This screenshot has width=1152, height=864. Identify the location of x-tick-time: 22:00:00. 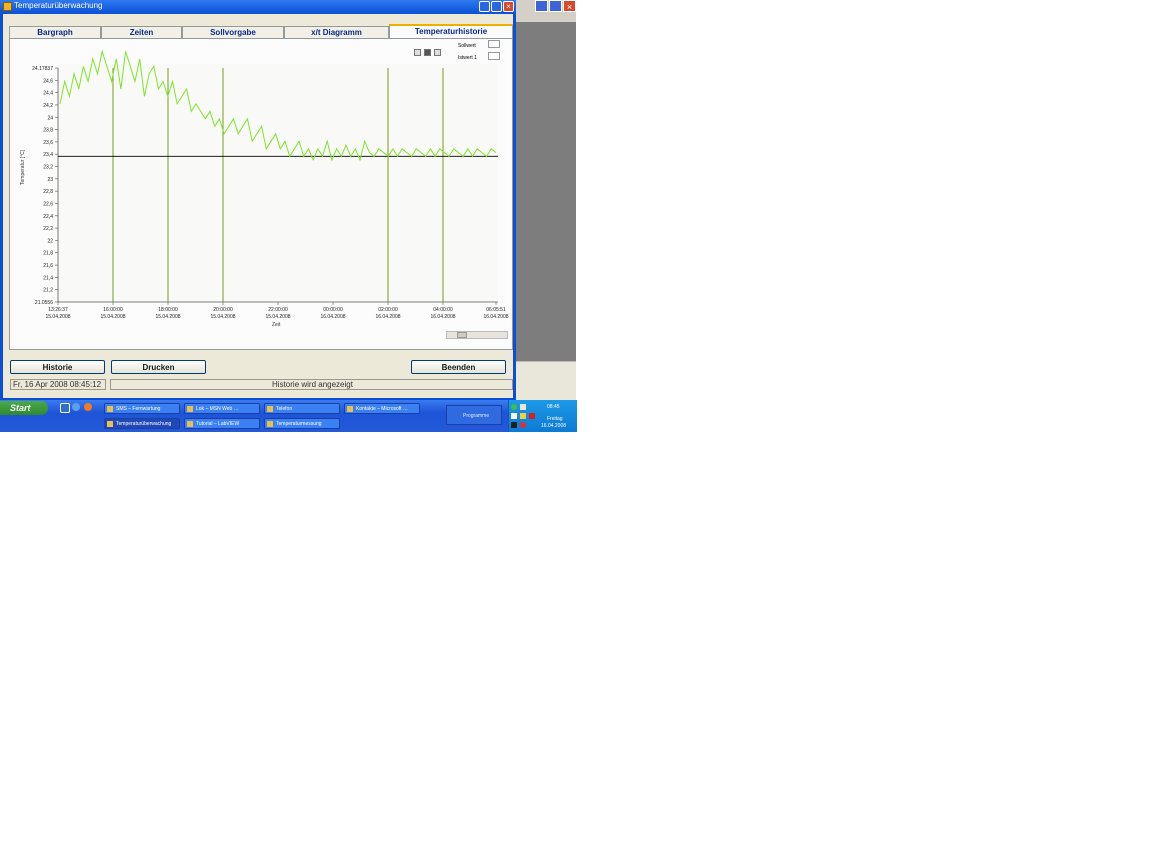
(278, 310).